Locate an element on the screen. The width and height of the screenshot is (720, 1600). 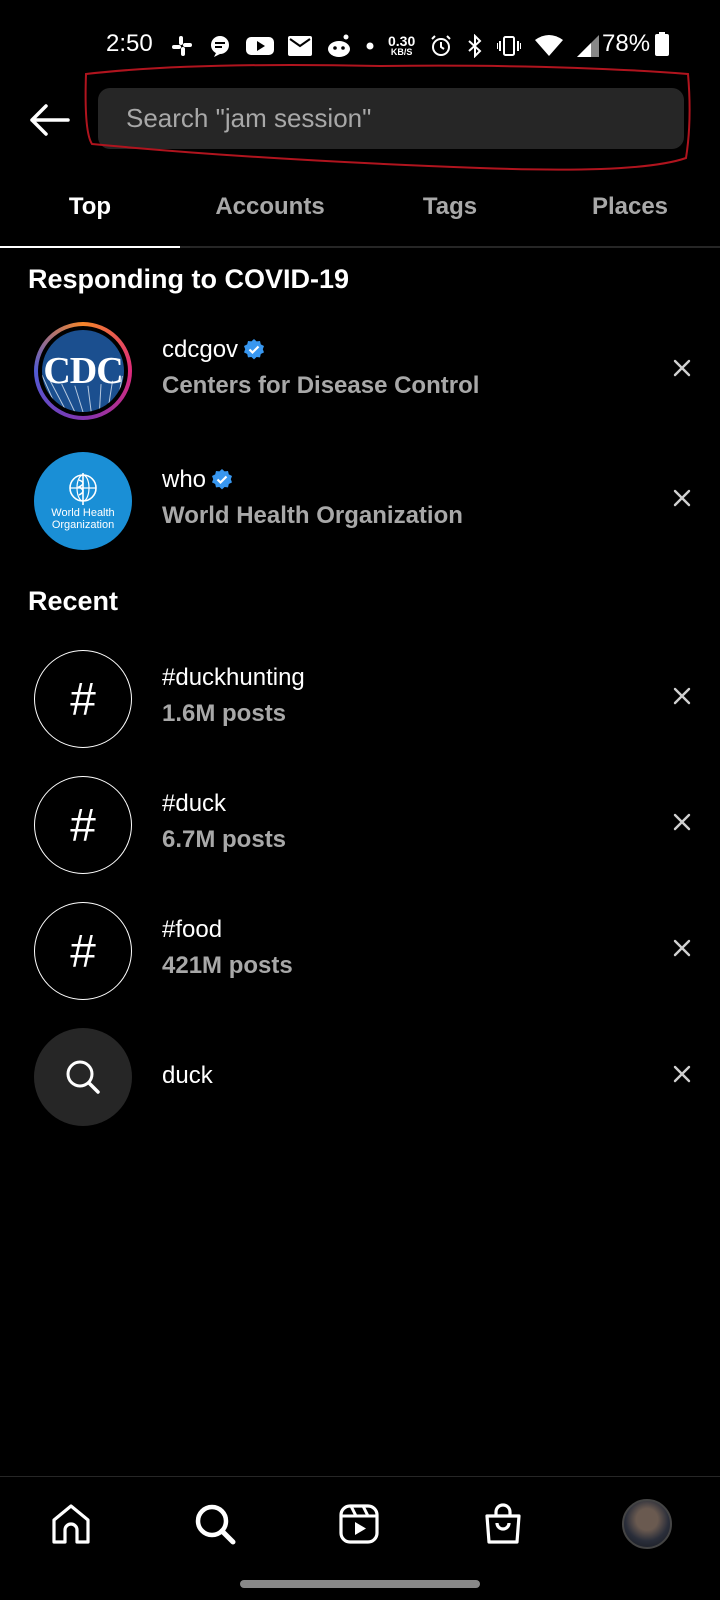
cdc-avatar: CDC is located at coordinates (83, 371).